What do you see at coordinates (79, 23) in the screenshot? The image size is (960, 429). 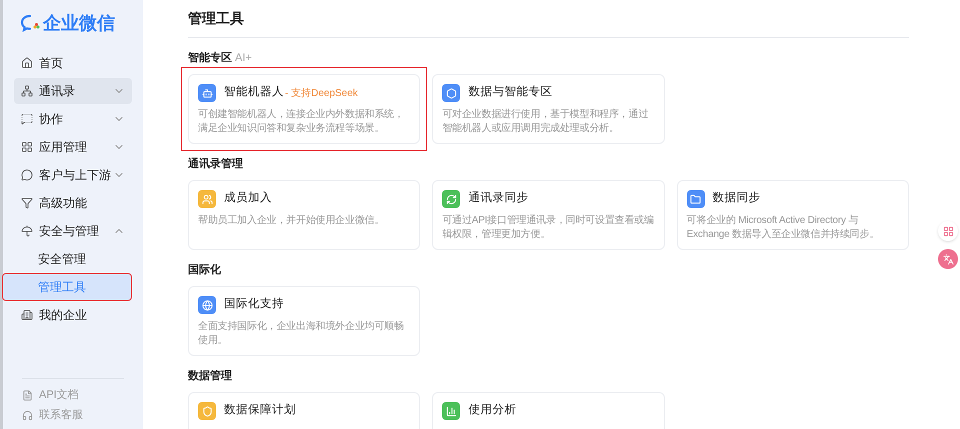 I see `app-logo-text: 企业微信` at bounding box center [79, 23].